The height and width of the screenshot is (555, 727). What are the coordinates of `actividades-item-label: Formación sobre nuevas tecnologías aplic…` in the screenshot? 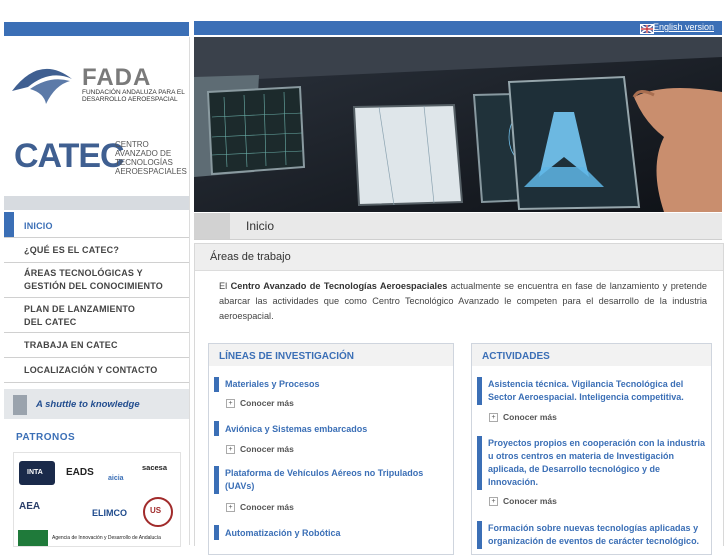 It's located at (594, 534).